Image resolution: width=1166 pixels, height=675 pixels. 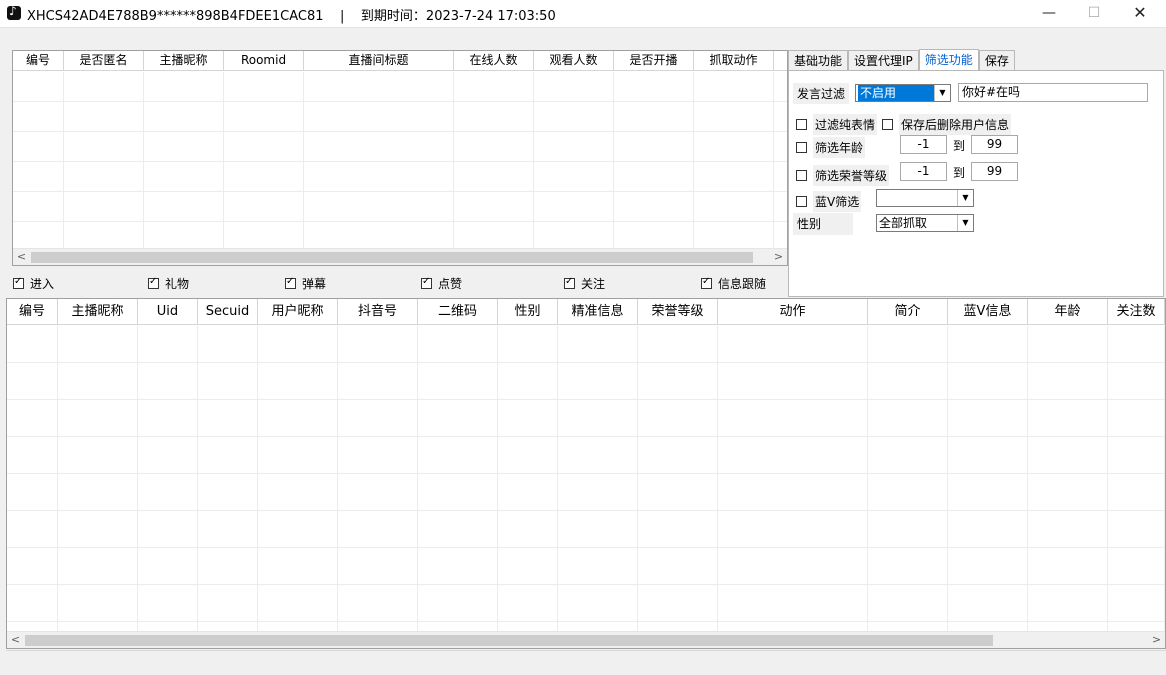 I want to click on check-danmaku: 弹幕, so click(x=305, y=283).